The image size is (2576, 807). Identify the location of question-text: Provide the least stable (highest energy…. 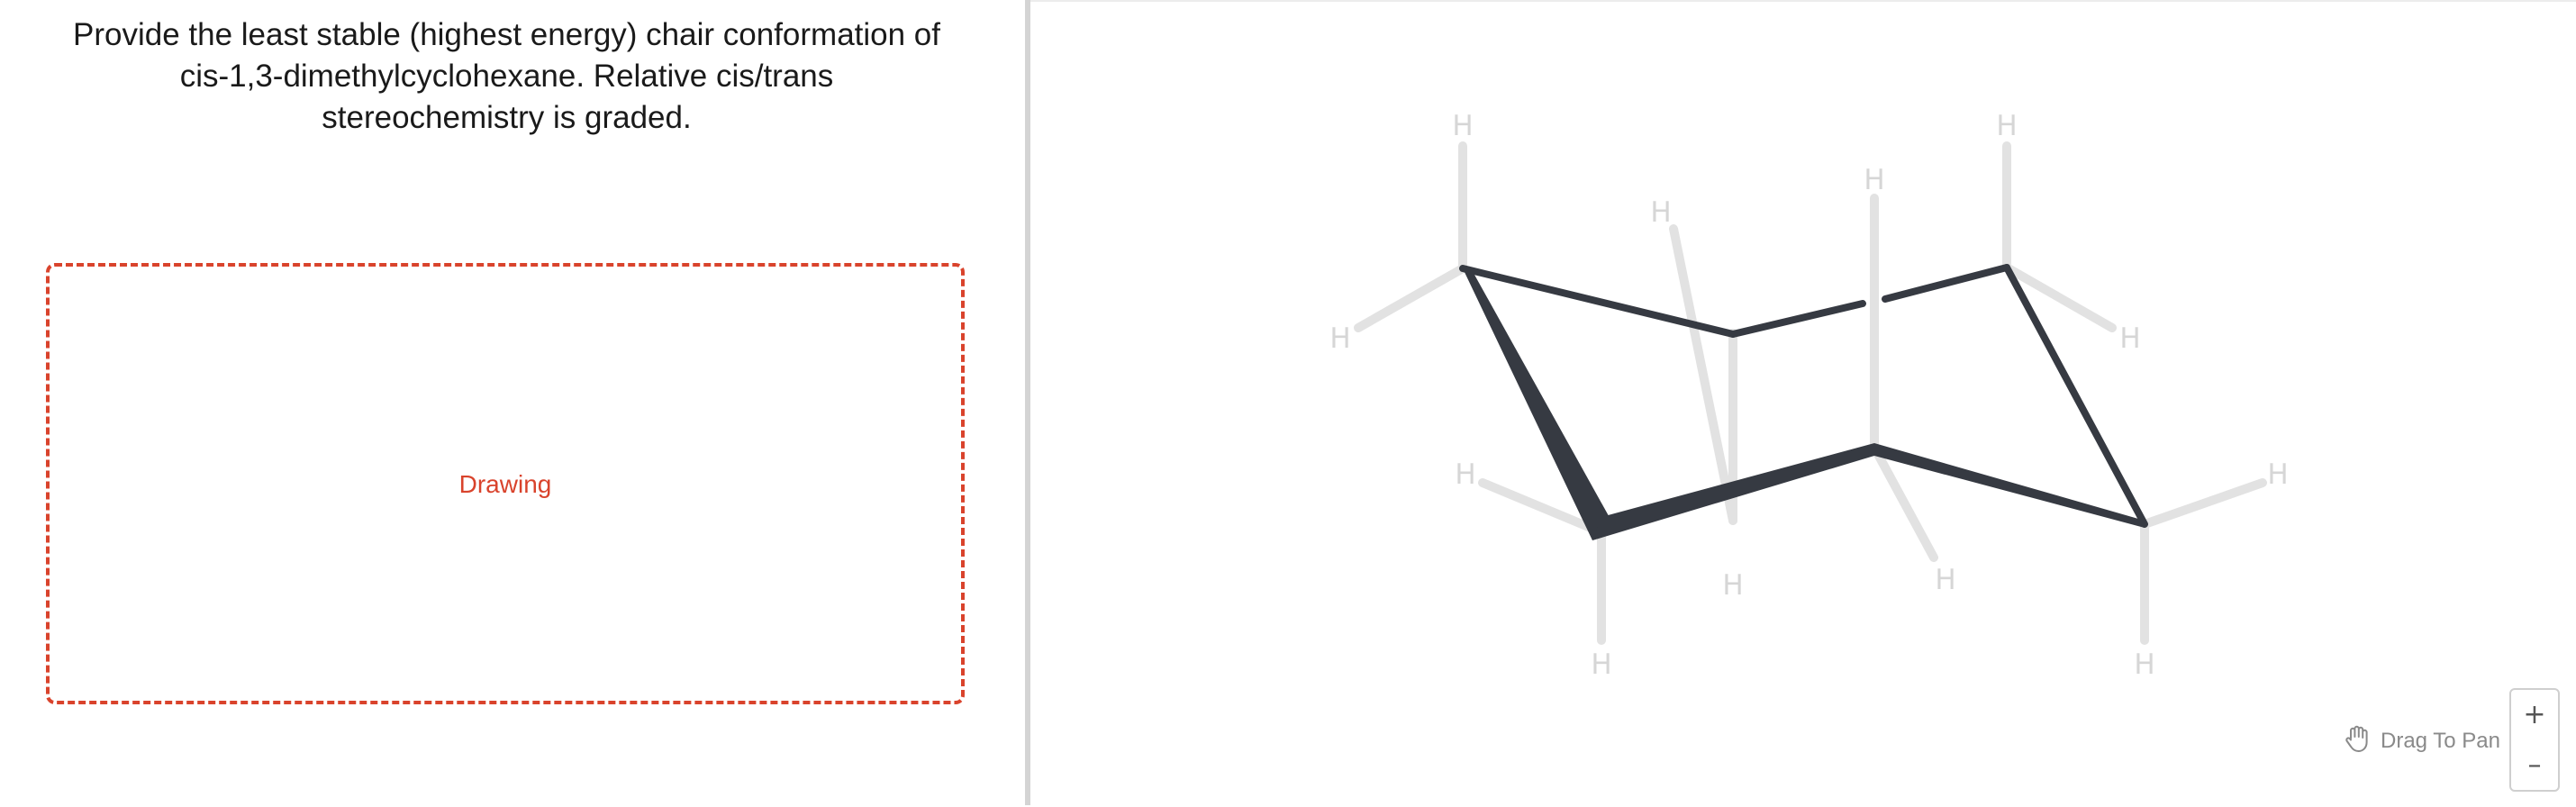
(506, 77).